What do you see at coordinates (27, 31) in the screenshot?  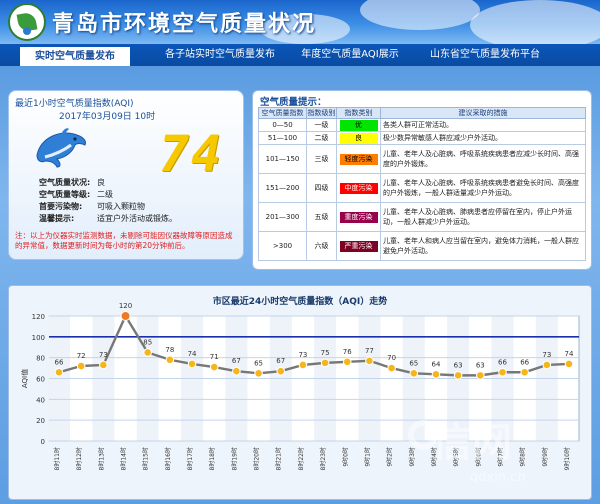 I see `water-drop-icon` at bounding box center [27, 31].